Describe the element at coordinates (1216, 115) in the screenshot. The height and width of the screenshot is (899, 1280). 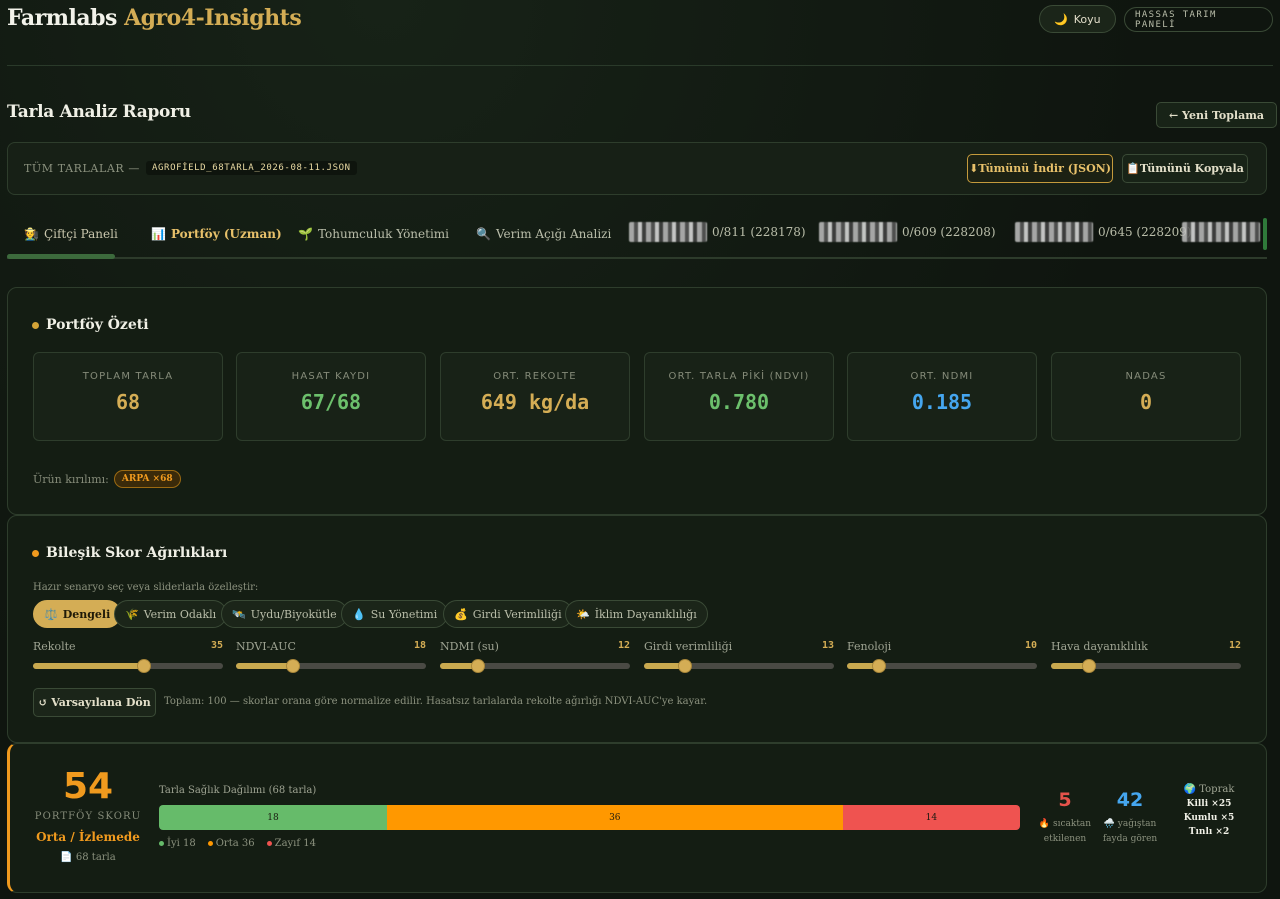
I see `new-collection-button: ← Yeni Toplama` at that location.